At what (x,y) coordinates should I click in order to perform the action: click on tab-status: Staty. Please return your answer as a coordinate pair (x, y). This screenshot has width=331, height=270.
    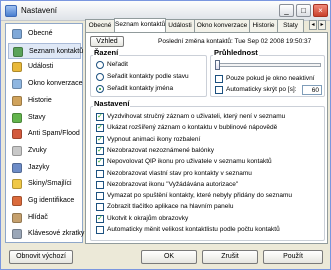
    Looking at the image, I should click on (290, 26).